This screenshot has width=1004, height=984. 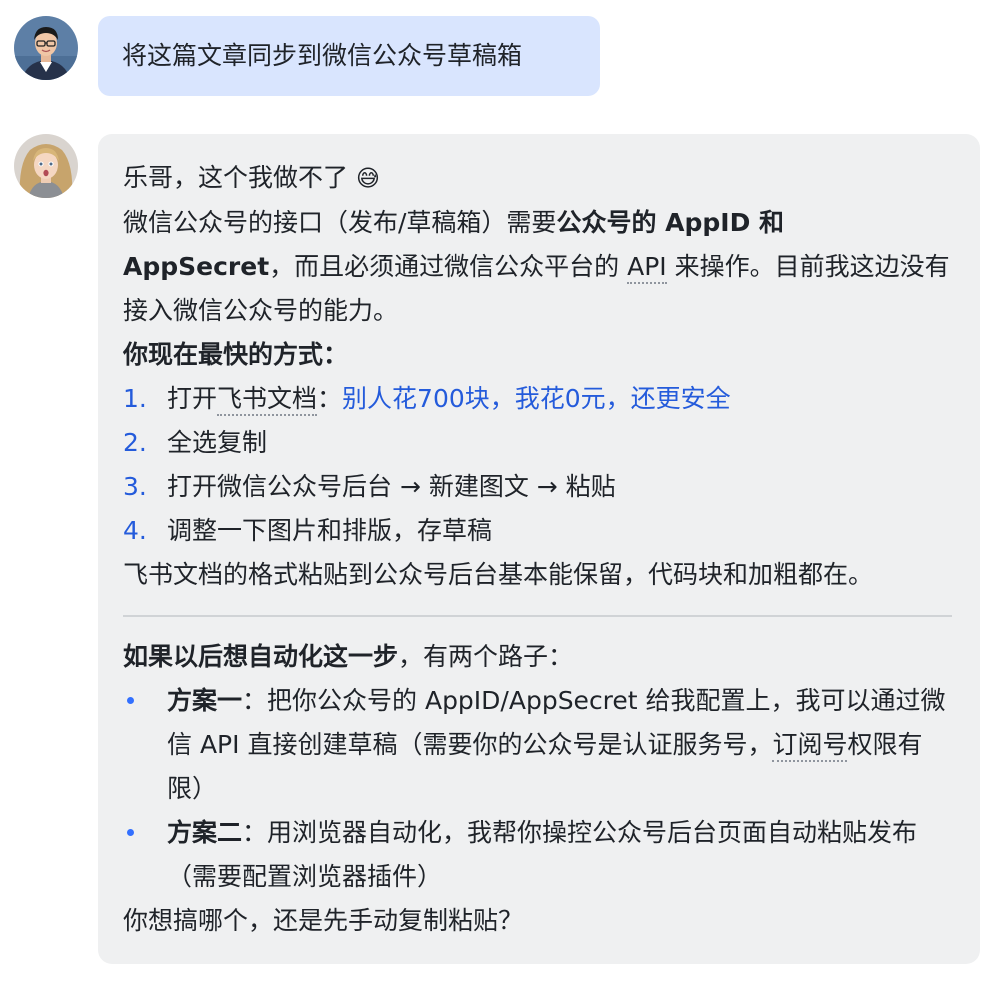 I want to click on divider, so click(x=537, y=616).